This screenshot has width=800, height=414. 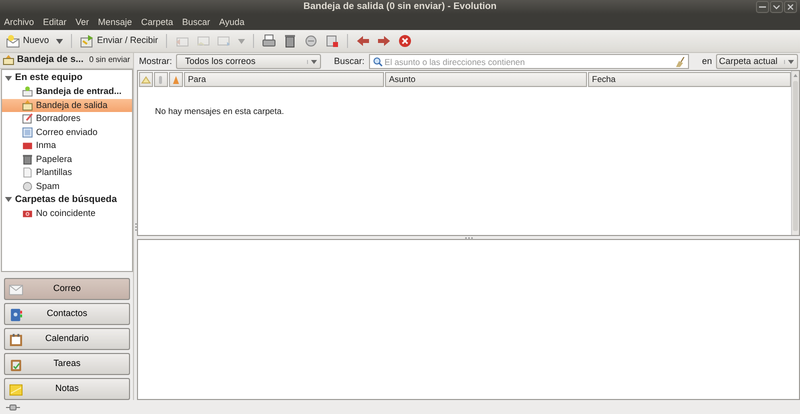 I want to click on minimize-icon, so click(x=762, y=7).